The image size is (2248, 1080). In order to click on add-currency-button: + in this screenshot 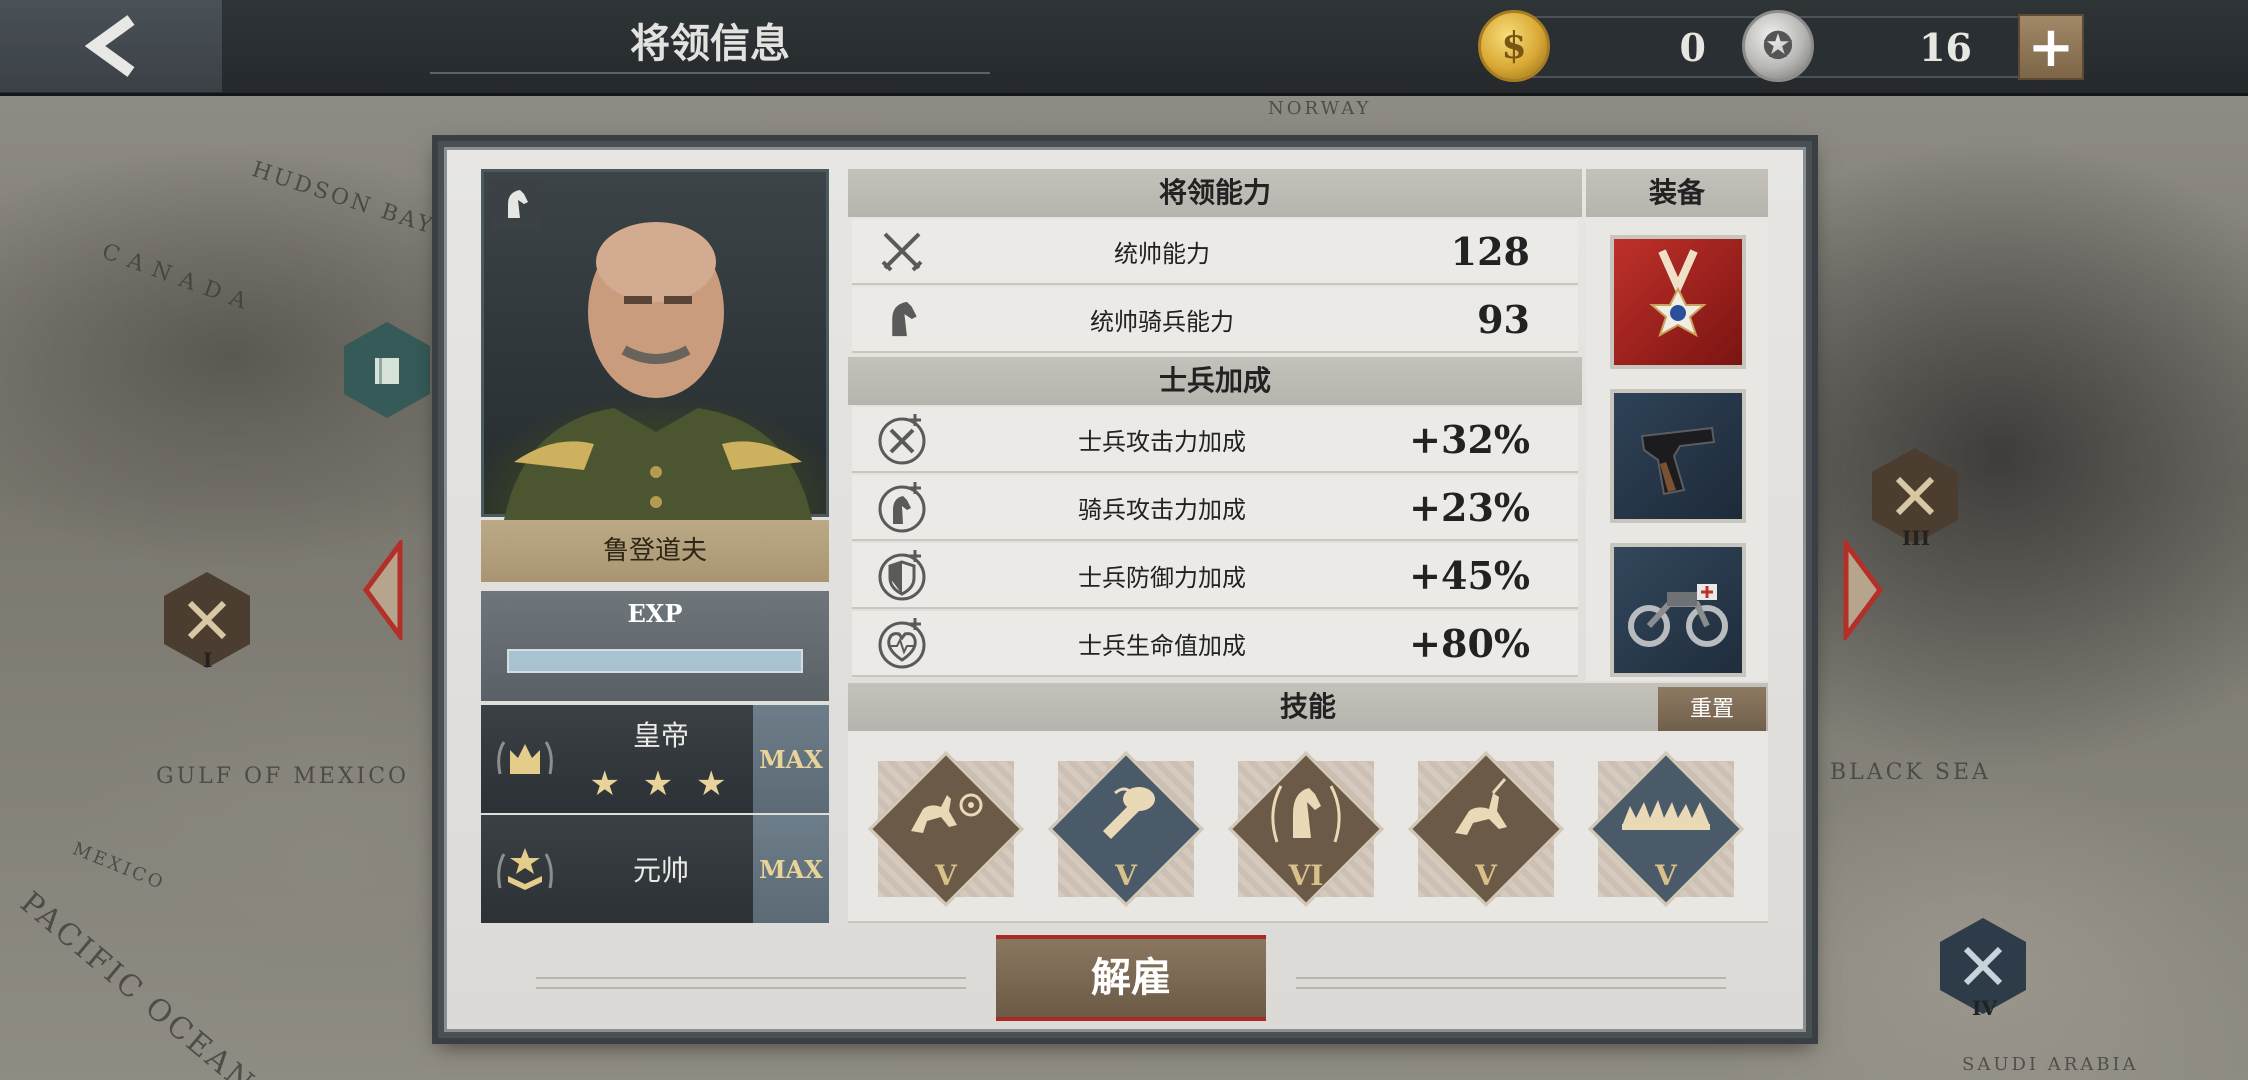, I will do `click(2051, 47)`.